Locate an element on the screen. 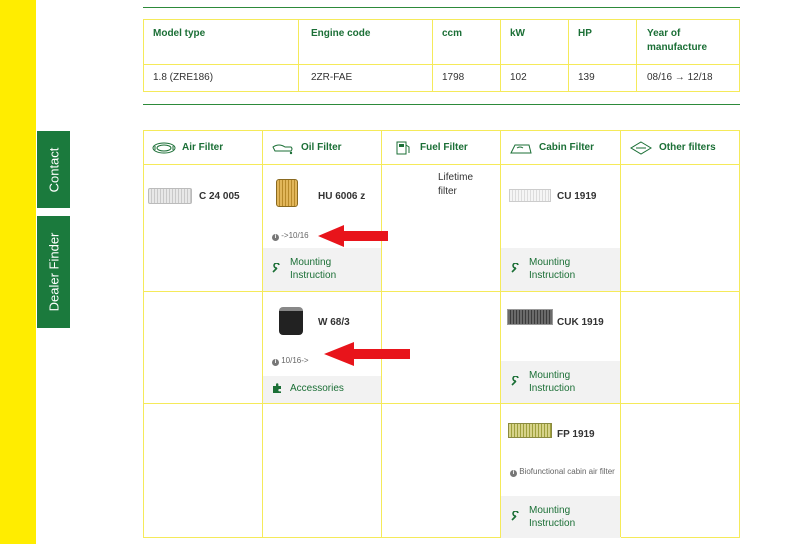  col-cabin-filter: Cabin Filter is located at coordinates (560, 147).